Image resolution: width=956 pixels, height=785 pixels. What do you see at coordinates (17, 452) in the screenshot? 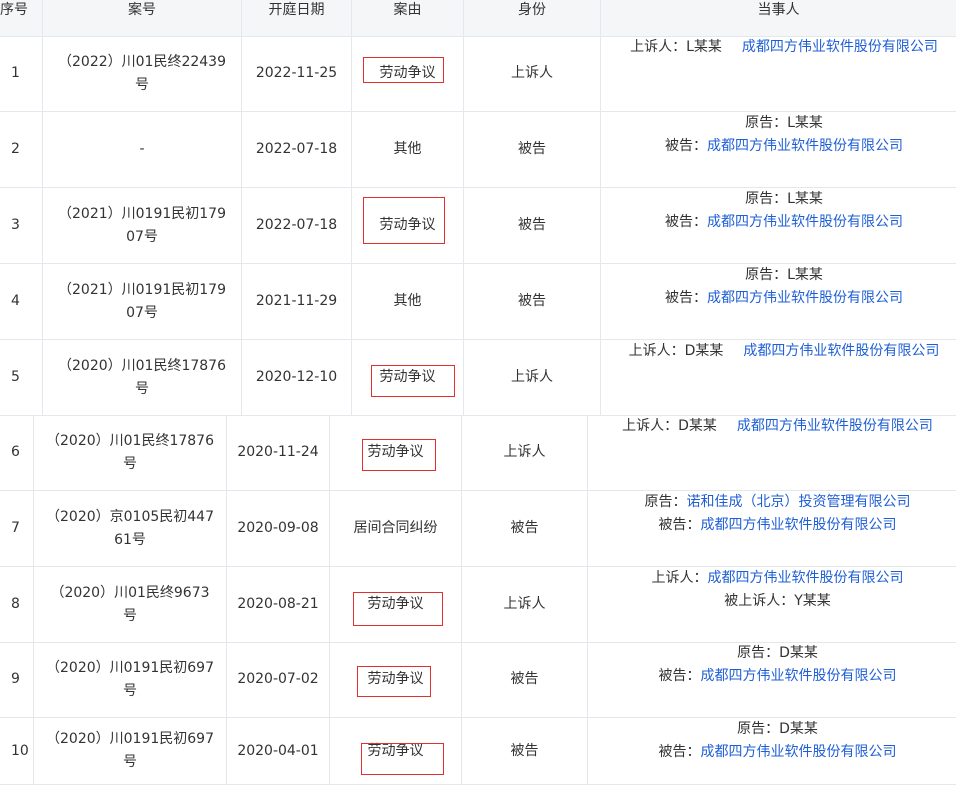
I see `row-seq: 6` at bounding box center [17, 452].